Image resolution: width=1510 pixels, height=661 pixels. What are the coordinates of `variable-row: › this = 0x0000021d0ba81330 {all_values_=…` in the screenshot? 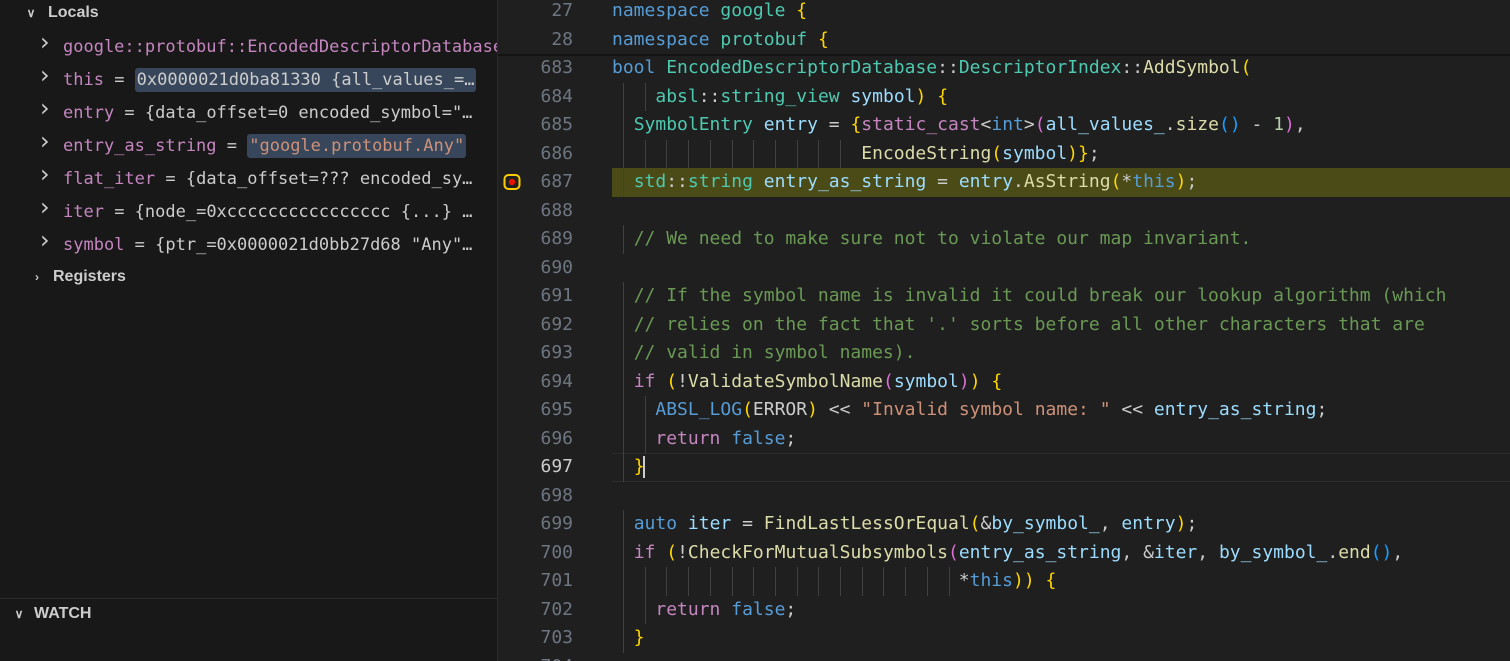 It's located at (248, 79).